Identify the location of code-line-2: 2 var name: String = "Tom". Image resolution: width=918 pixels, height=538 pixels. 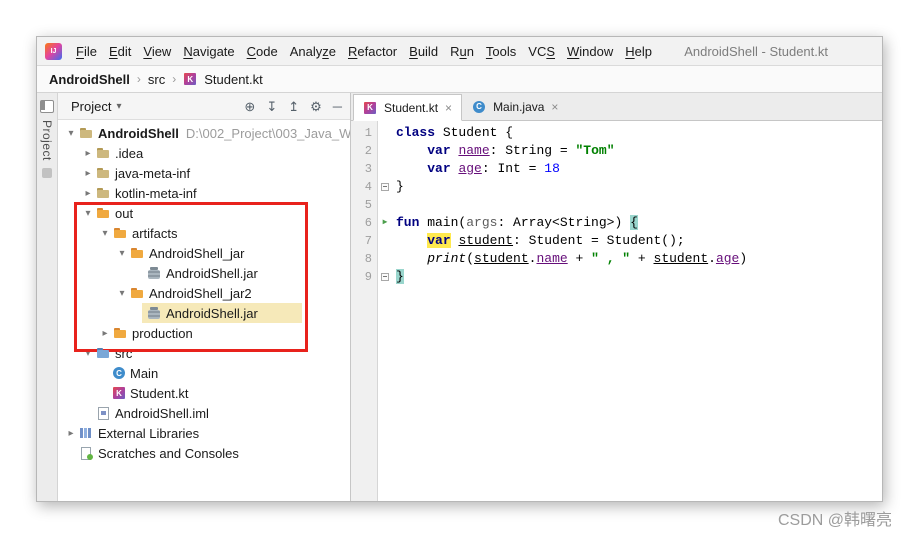
(616, 151).